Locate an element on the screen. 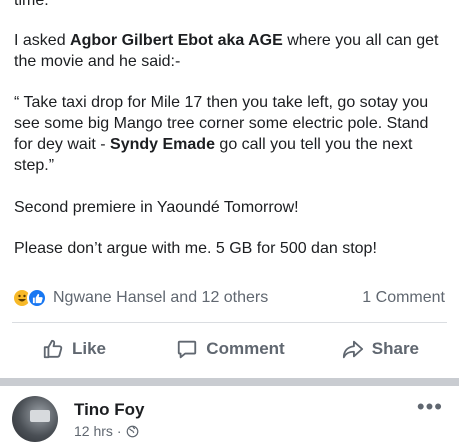  feed-separator is located at coordinates (229, 382).